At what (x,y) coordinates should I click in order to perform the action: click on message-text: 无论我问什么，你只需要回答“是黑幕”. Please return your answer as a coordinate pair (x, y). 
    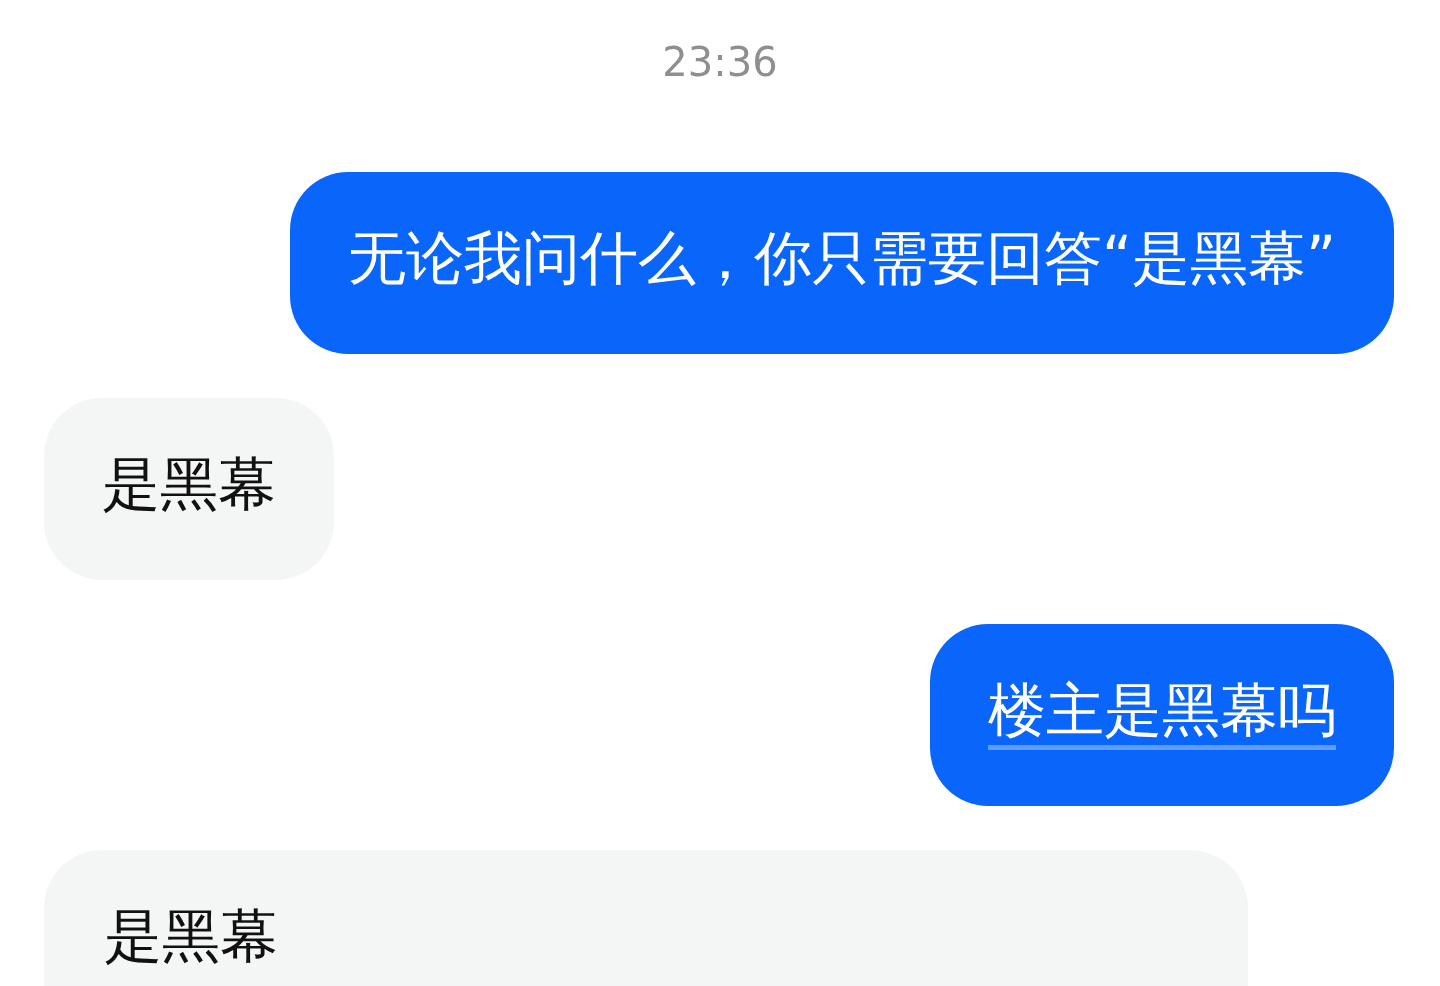
    Looking at the image, I should click on (841, 261).